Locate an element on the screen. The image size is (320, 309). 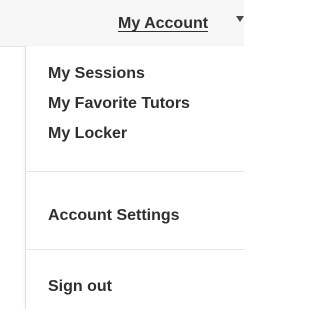
caret-down-icon is located at coordinates (240, 19).